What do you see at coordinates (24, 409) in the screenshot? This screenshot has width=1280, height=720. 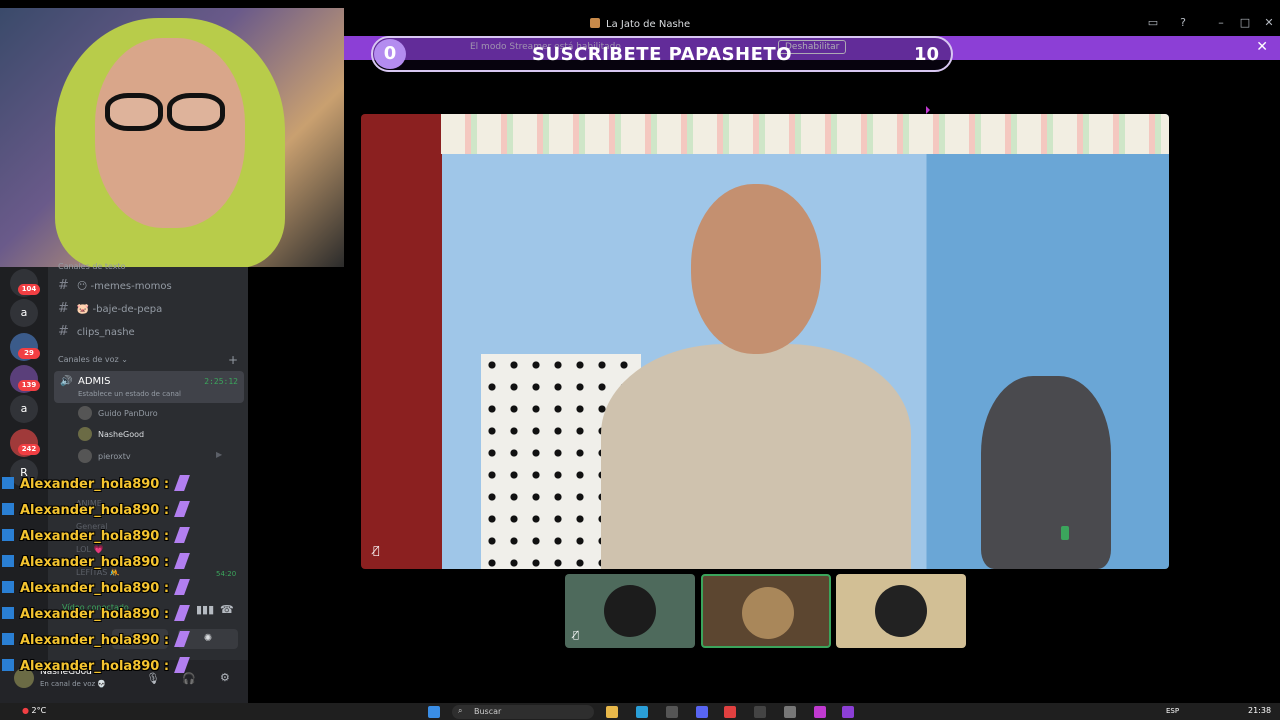 I see `server-icon-5: a` at bounding box center [24, 409].